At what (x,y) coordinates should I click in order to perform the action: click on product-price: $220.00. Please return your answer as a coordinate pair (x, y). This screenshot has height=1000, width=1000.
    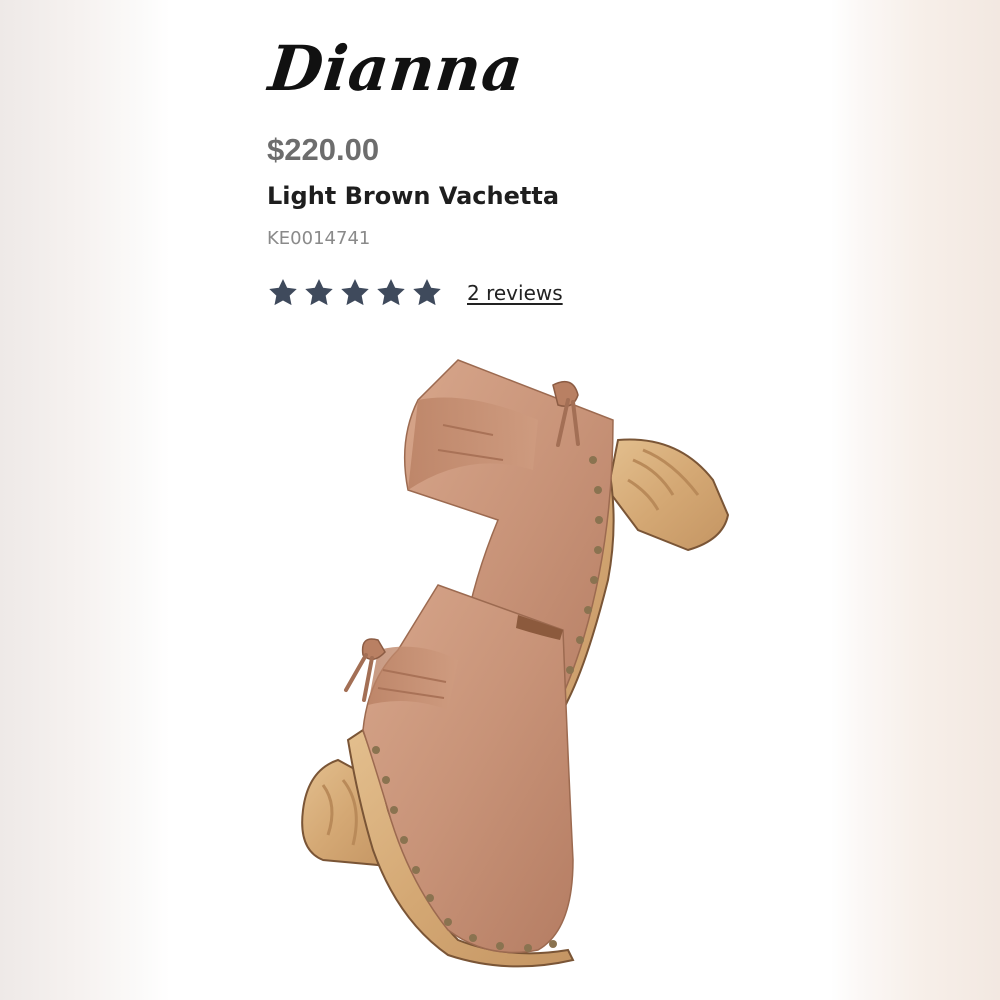
    Looking at the image, I should click on (323, 149).